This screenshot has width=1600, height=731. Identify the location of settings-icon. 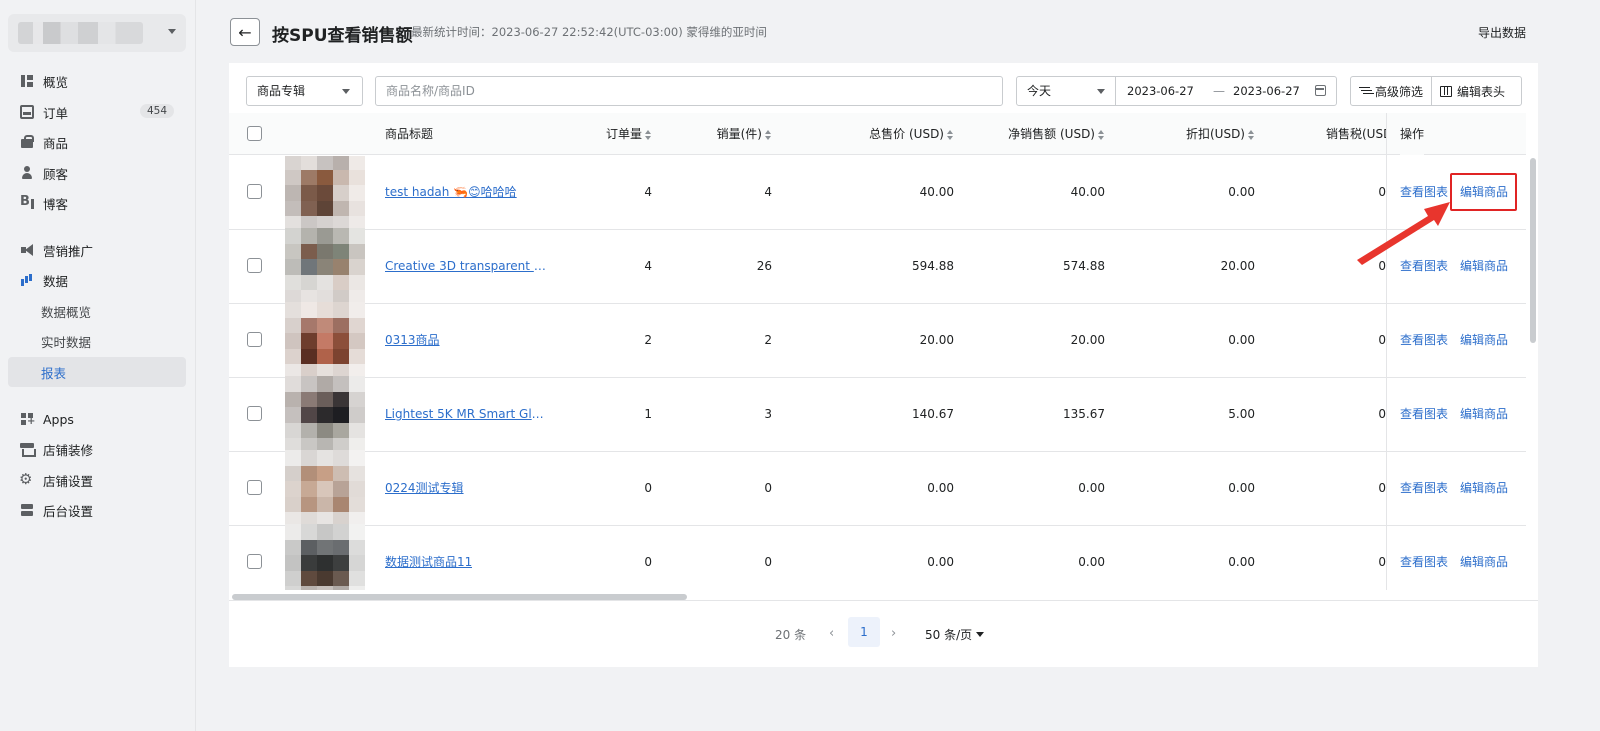
(26, 479).